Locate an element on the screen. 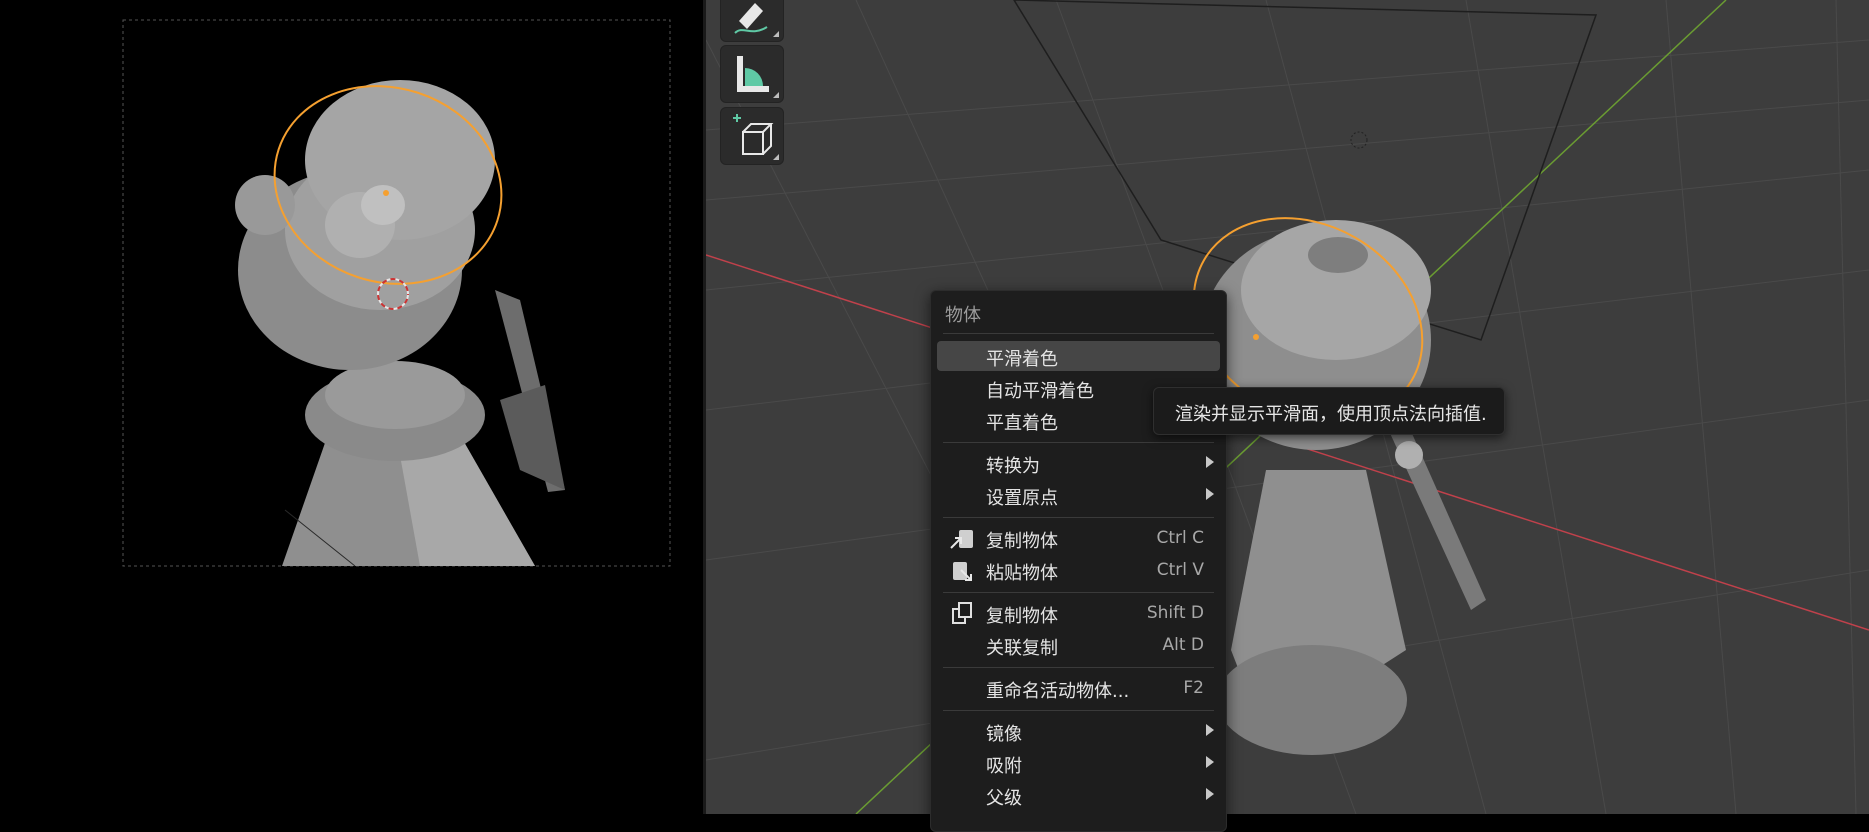 The width and height of the screenshot is (1869, 832). menu-item-label: 关联复制 is located at coordinates (1022, 648).